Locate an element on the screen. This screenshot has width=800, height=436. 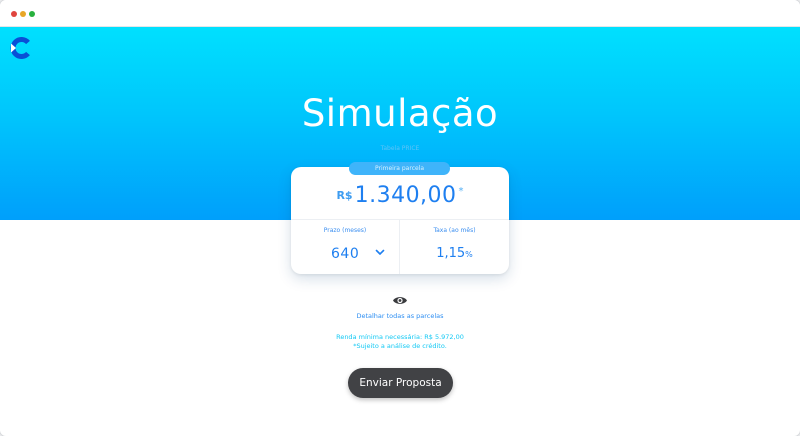
eye-icon is located at coordinates (400, 300).